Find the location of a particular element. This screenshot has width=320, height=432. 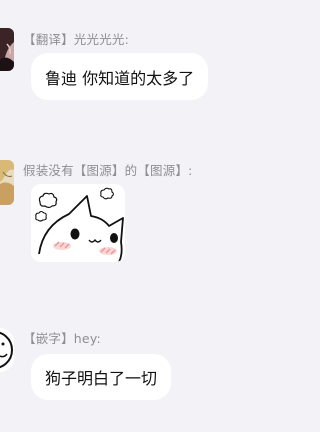

blushing-cat-sticker is located at coordinates (78, 223).